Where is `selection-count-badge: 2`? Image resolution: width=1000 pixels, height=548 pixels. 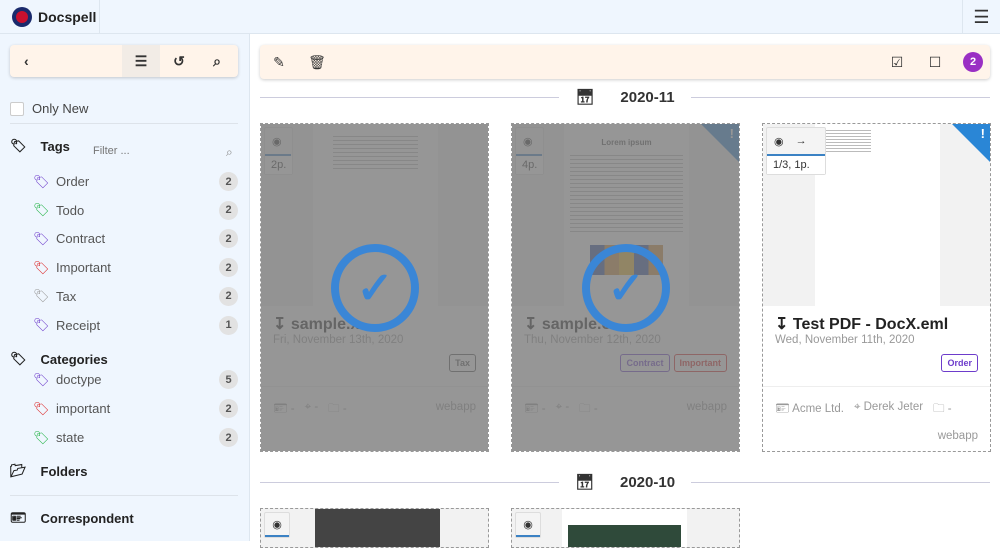
selection-count-badge: 2 is located at coordinates (973, 62).